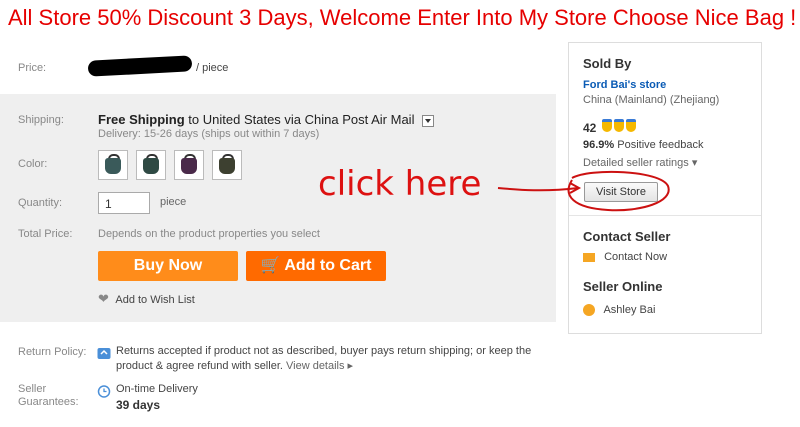 The height and width of the screenshot is (427, 800). What do you see at coordinates (301, 119) in the screenshot?
I see `shipping-destination: to United States via China Post Air Mail` at bounding box center [301, 119].